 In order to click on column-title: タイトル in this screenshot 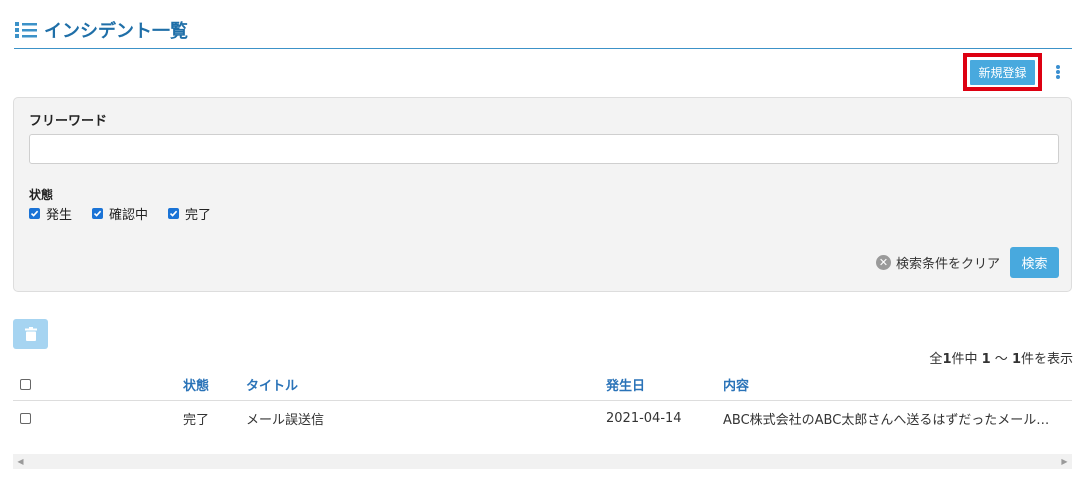, I will do `click(272, 384)`.